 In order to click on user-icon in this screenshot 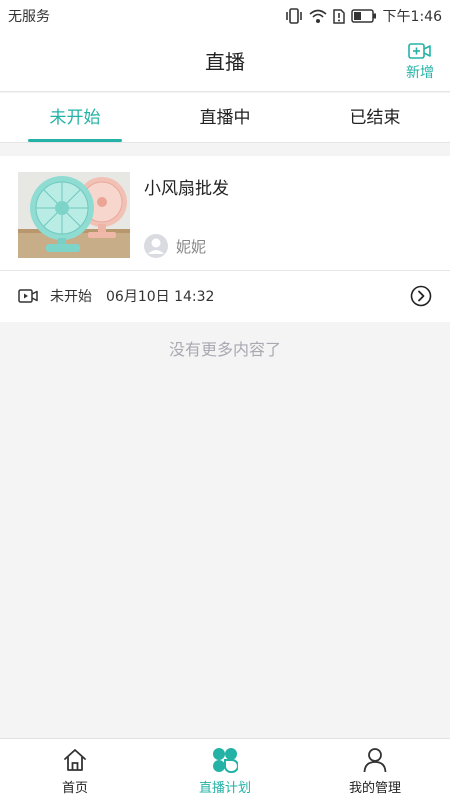, I will do `click(375, 760)`.